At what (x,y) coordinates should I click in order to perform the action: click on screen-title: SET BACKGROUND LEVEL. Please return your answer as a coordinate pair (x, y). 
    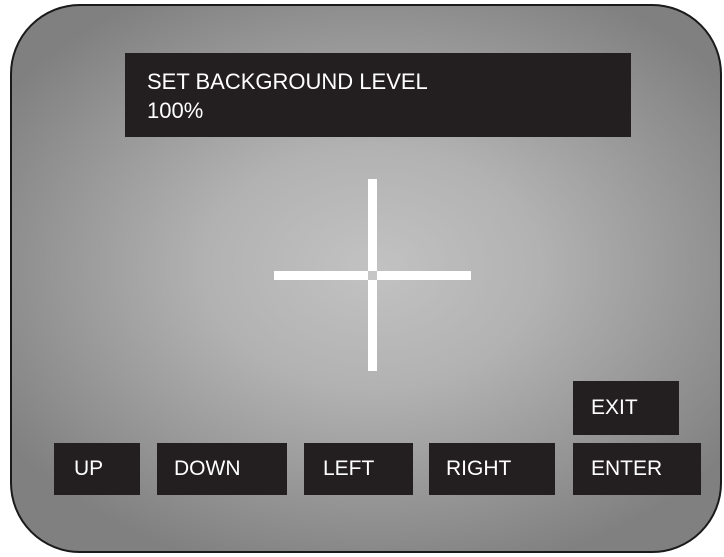
    Looking at the image, I should click on (287, 81).